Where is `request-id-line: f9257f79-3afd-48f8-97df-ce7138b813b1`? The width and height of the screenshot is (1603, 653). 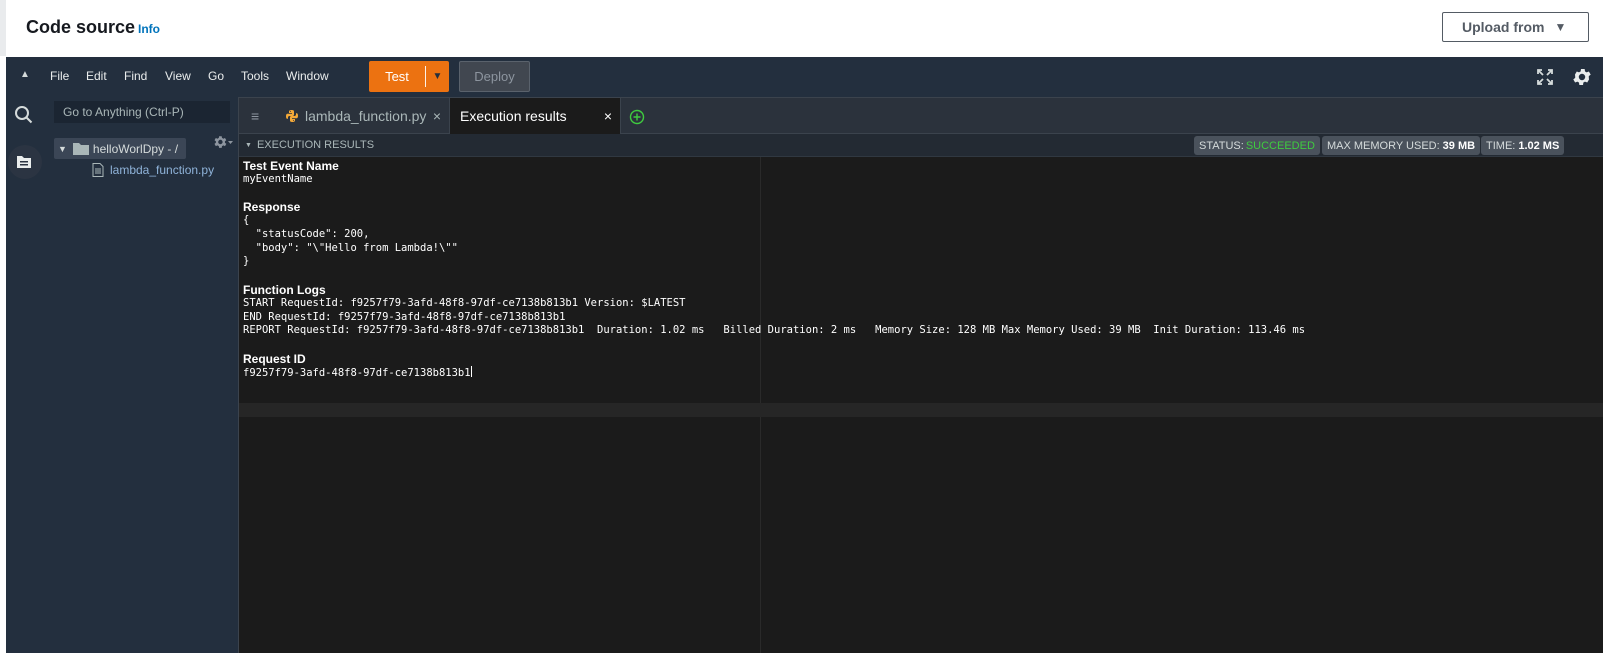 request-id-line: f9257f79-3afd-48f8-97df-ce7138b813b1 is located at coordinates (920, 372).